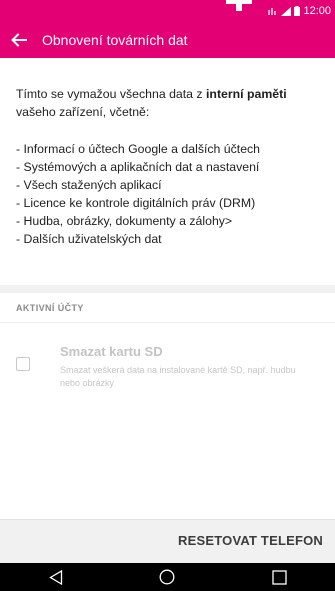 This screenshot has width=335, height=591. I want to click on home-circle-icon, so click(167, 577).